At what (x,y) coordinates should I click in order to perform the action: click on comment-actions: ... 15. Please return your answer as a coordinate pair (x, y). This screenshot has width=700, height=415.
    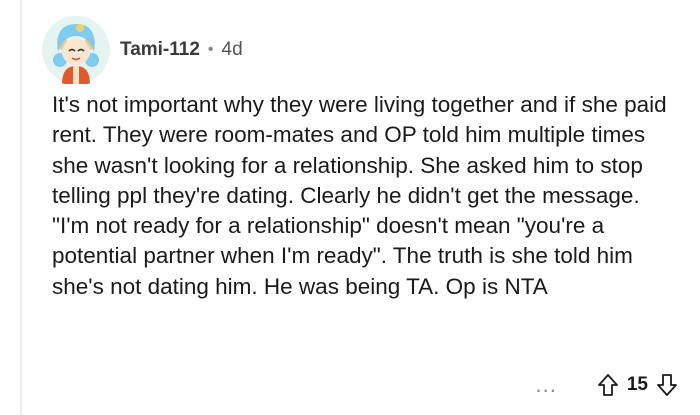
    Looking at the image, I should click on (607, 385).